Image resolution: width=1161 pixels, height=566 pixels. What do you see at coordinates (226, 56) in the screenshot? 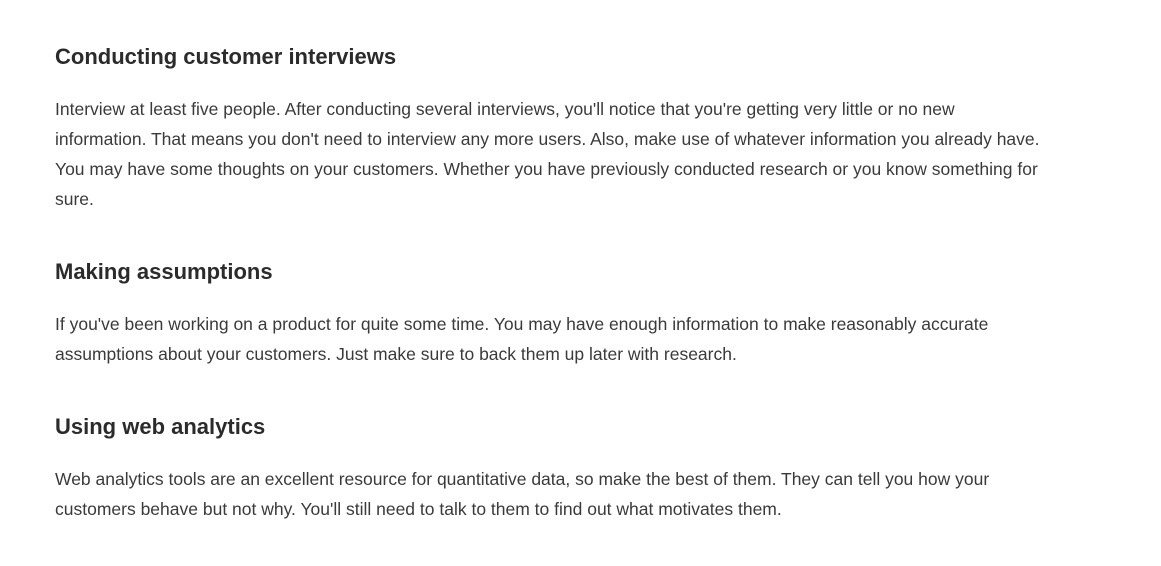
I see `section-heading: Conducting customer interviews` at bounding box center [226, 56].